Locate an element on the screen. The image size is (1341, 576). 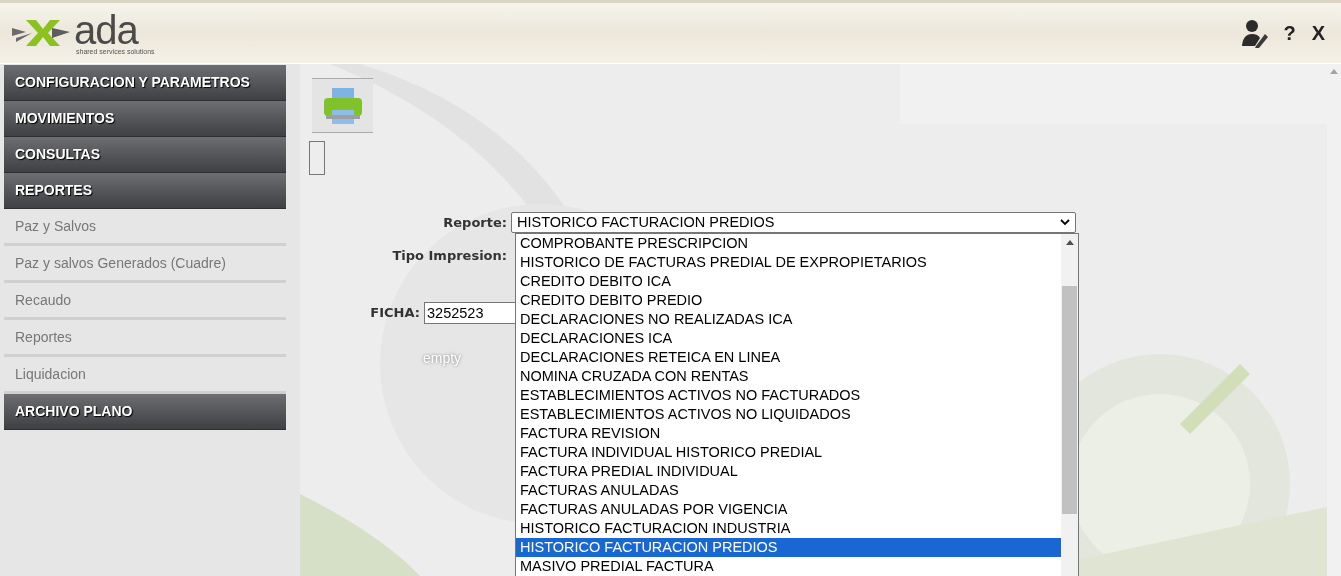
dropdown-option: NOMINA CRUZADA CON RENTAS is located at coordinates (788, 376).